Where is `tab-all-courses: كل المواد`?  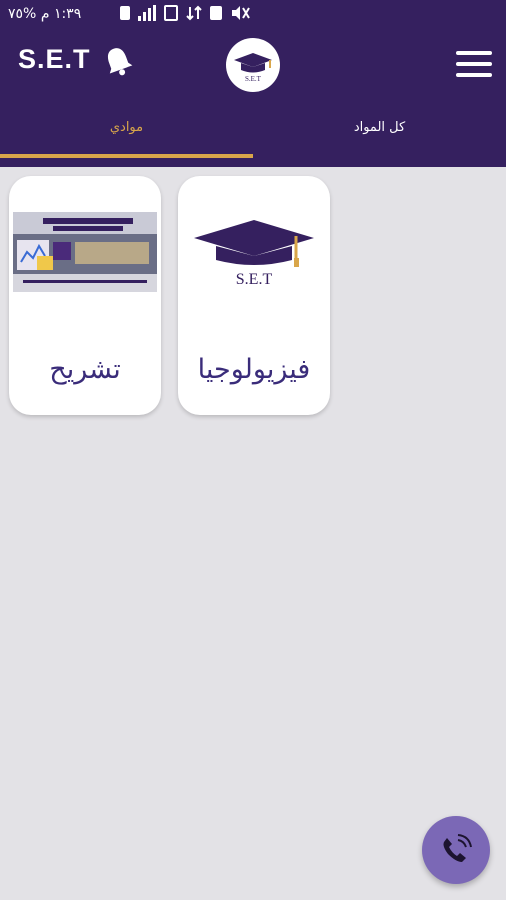 tab-all-courses: كل المواد is located at coordinates (379, 132).